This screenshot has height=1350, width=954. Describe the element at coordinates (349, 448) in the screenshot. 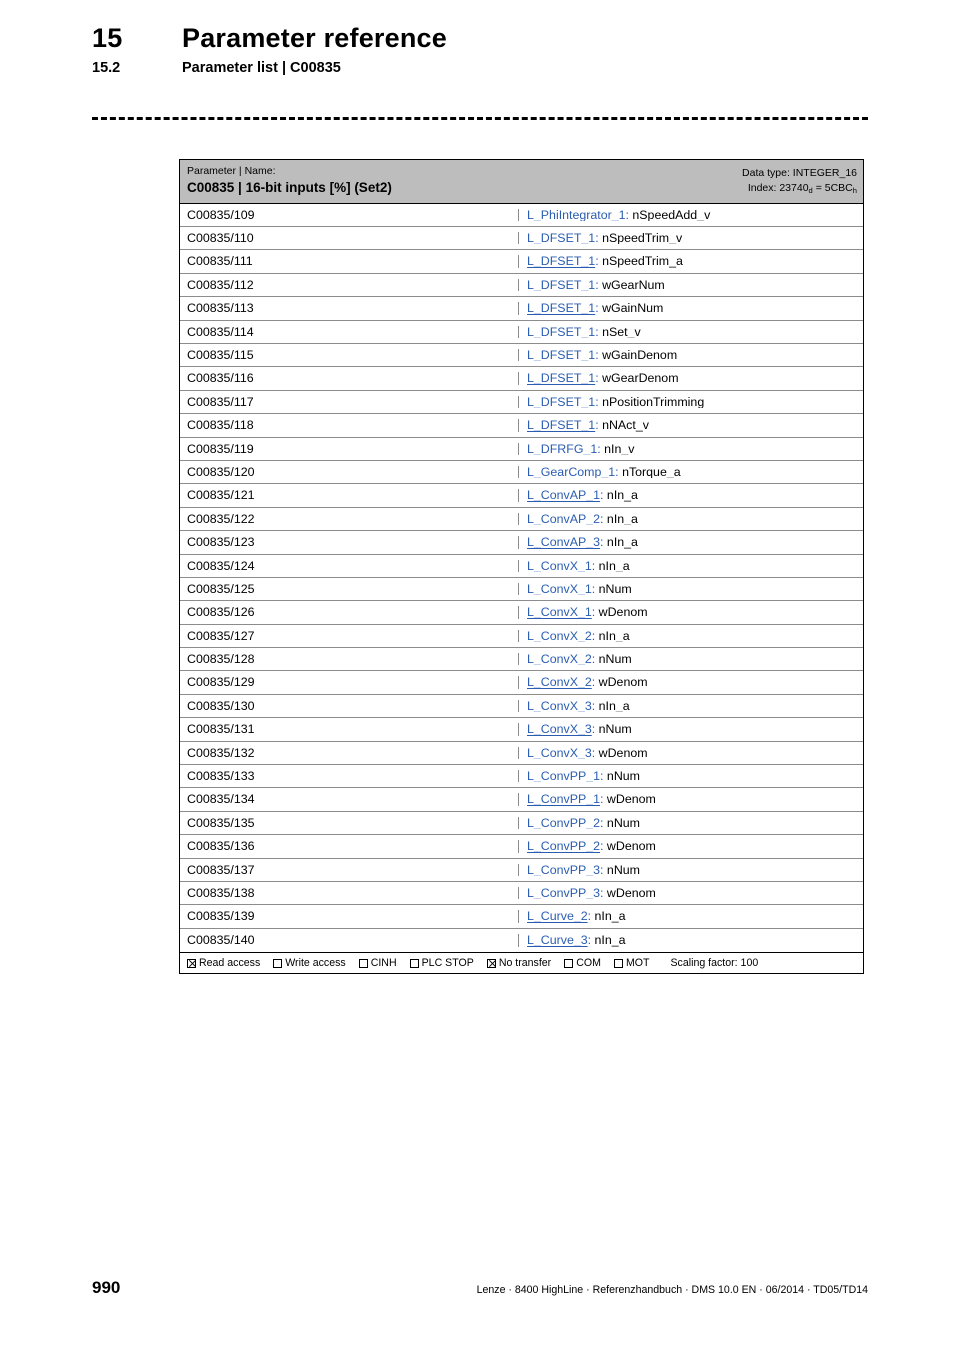

I see `parameter-code-cell: C00835/119` at that location.